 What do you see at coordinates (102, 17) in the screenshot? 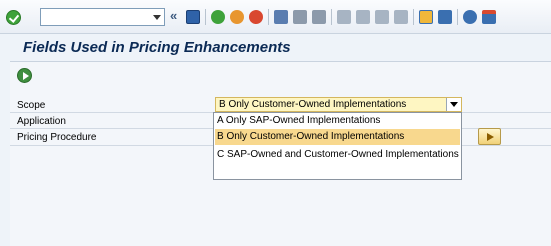
I see `command-field` at bounding box center [102, 17].